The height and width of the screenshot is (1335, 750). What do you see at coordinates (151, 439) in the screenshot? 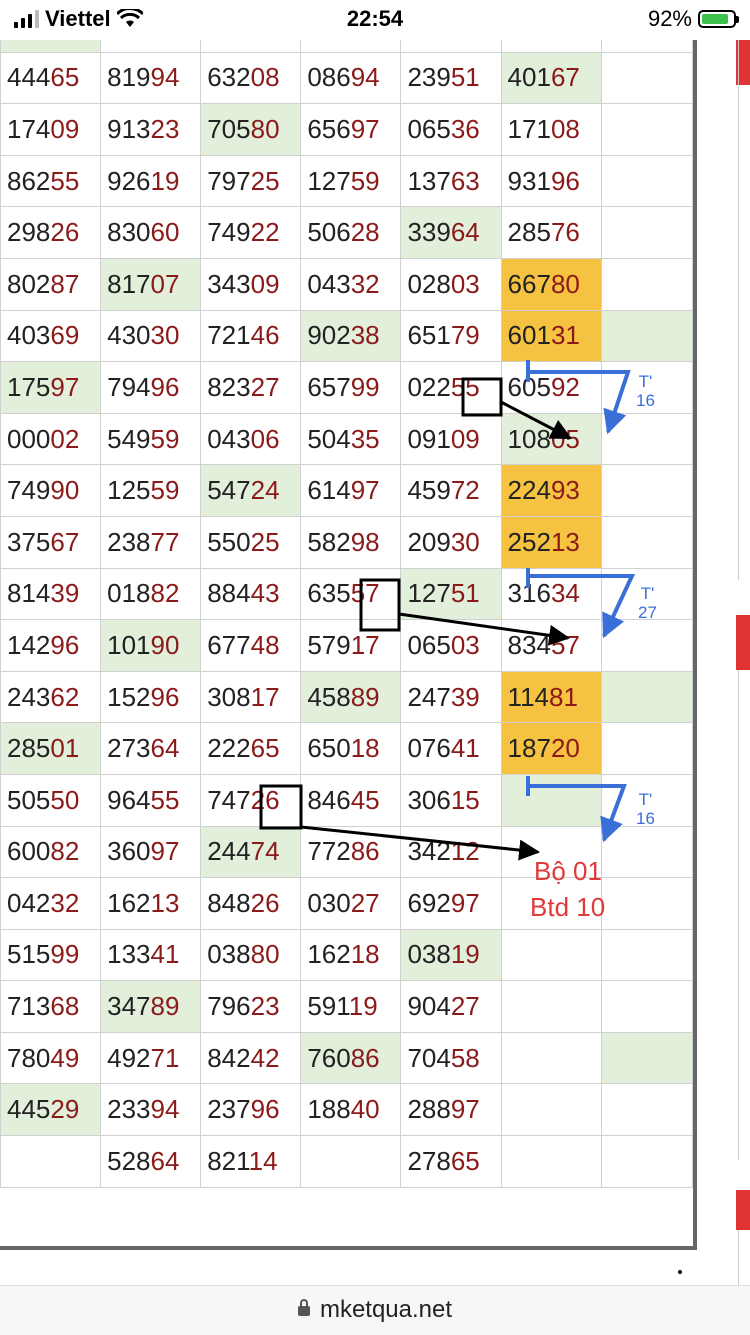
I see `table-cell: 54959` at bounding box center [151, 439].